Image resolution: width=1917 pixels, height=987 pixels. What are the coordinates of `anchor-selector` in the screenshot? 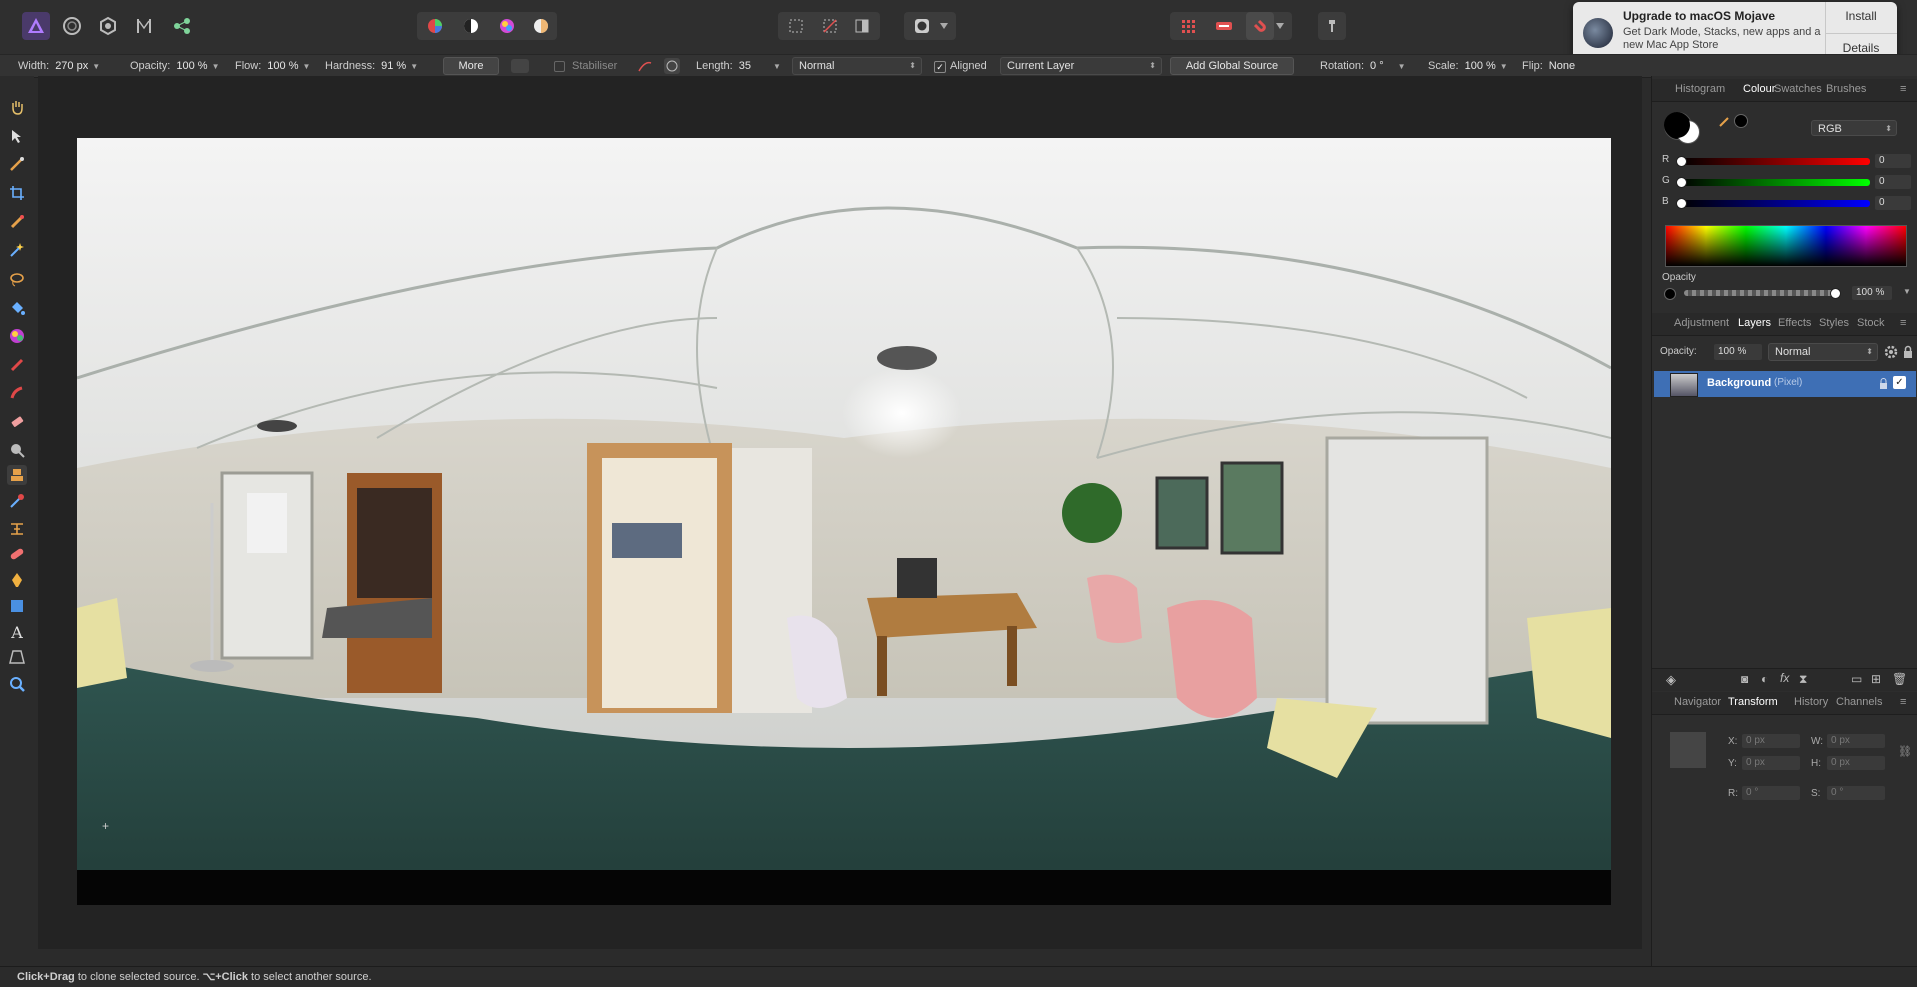 It's located at (1688, 750).